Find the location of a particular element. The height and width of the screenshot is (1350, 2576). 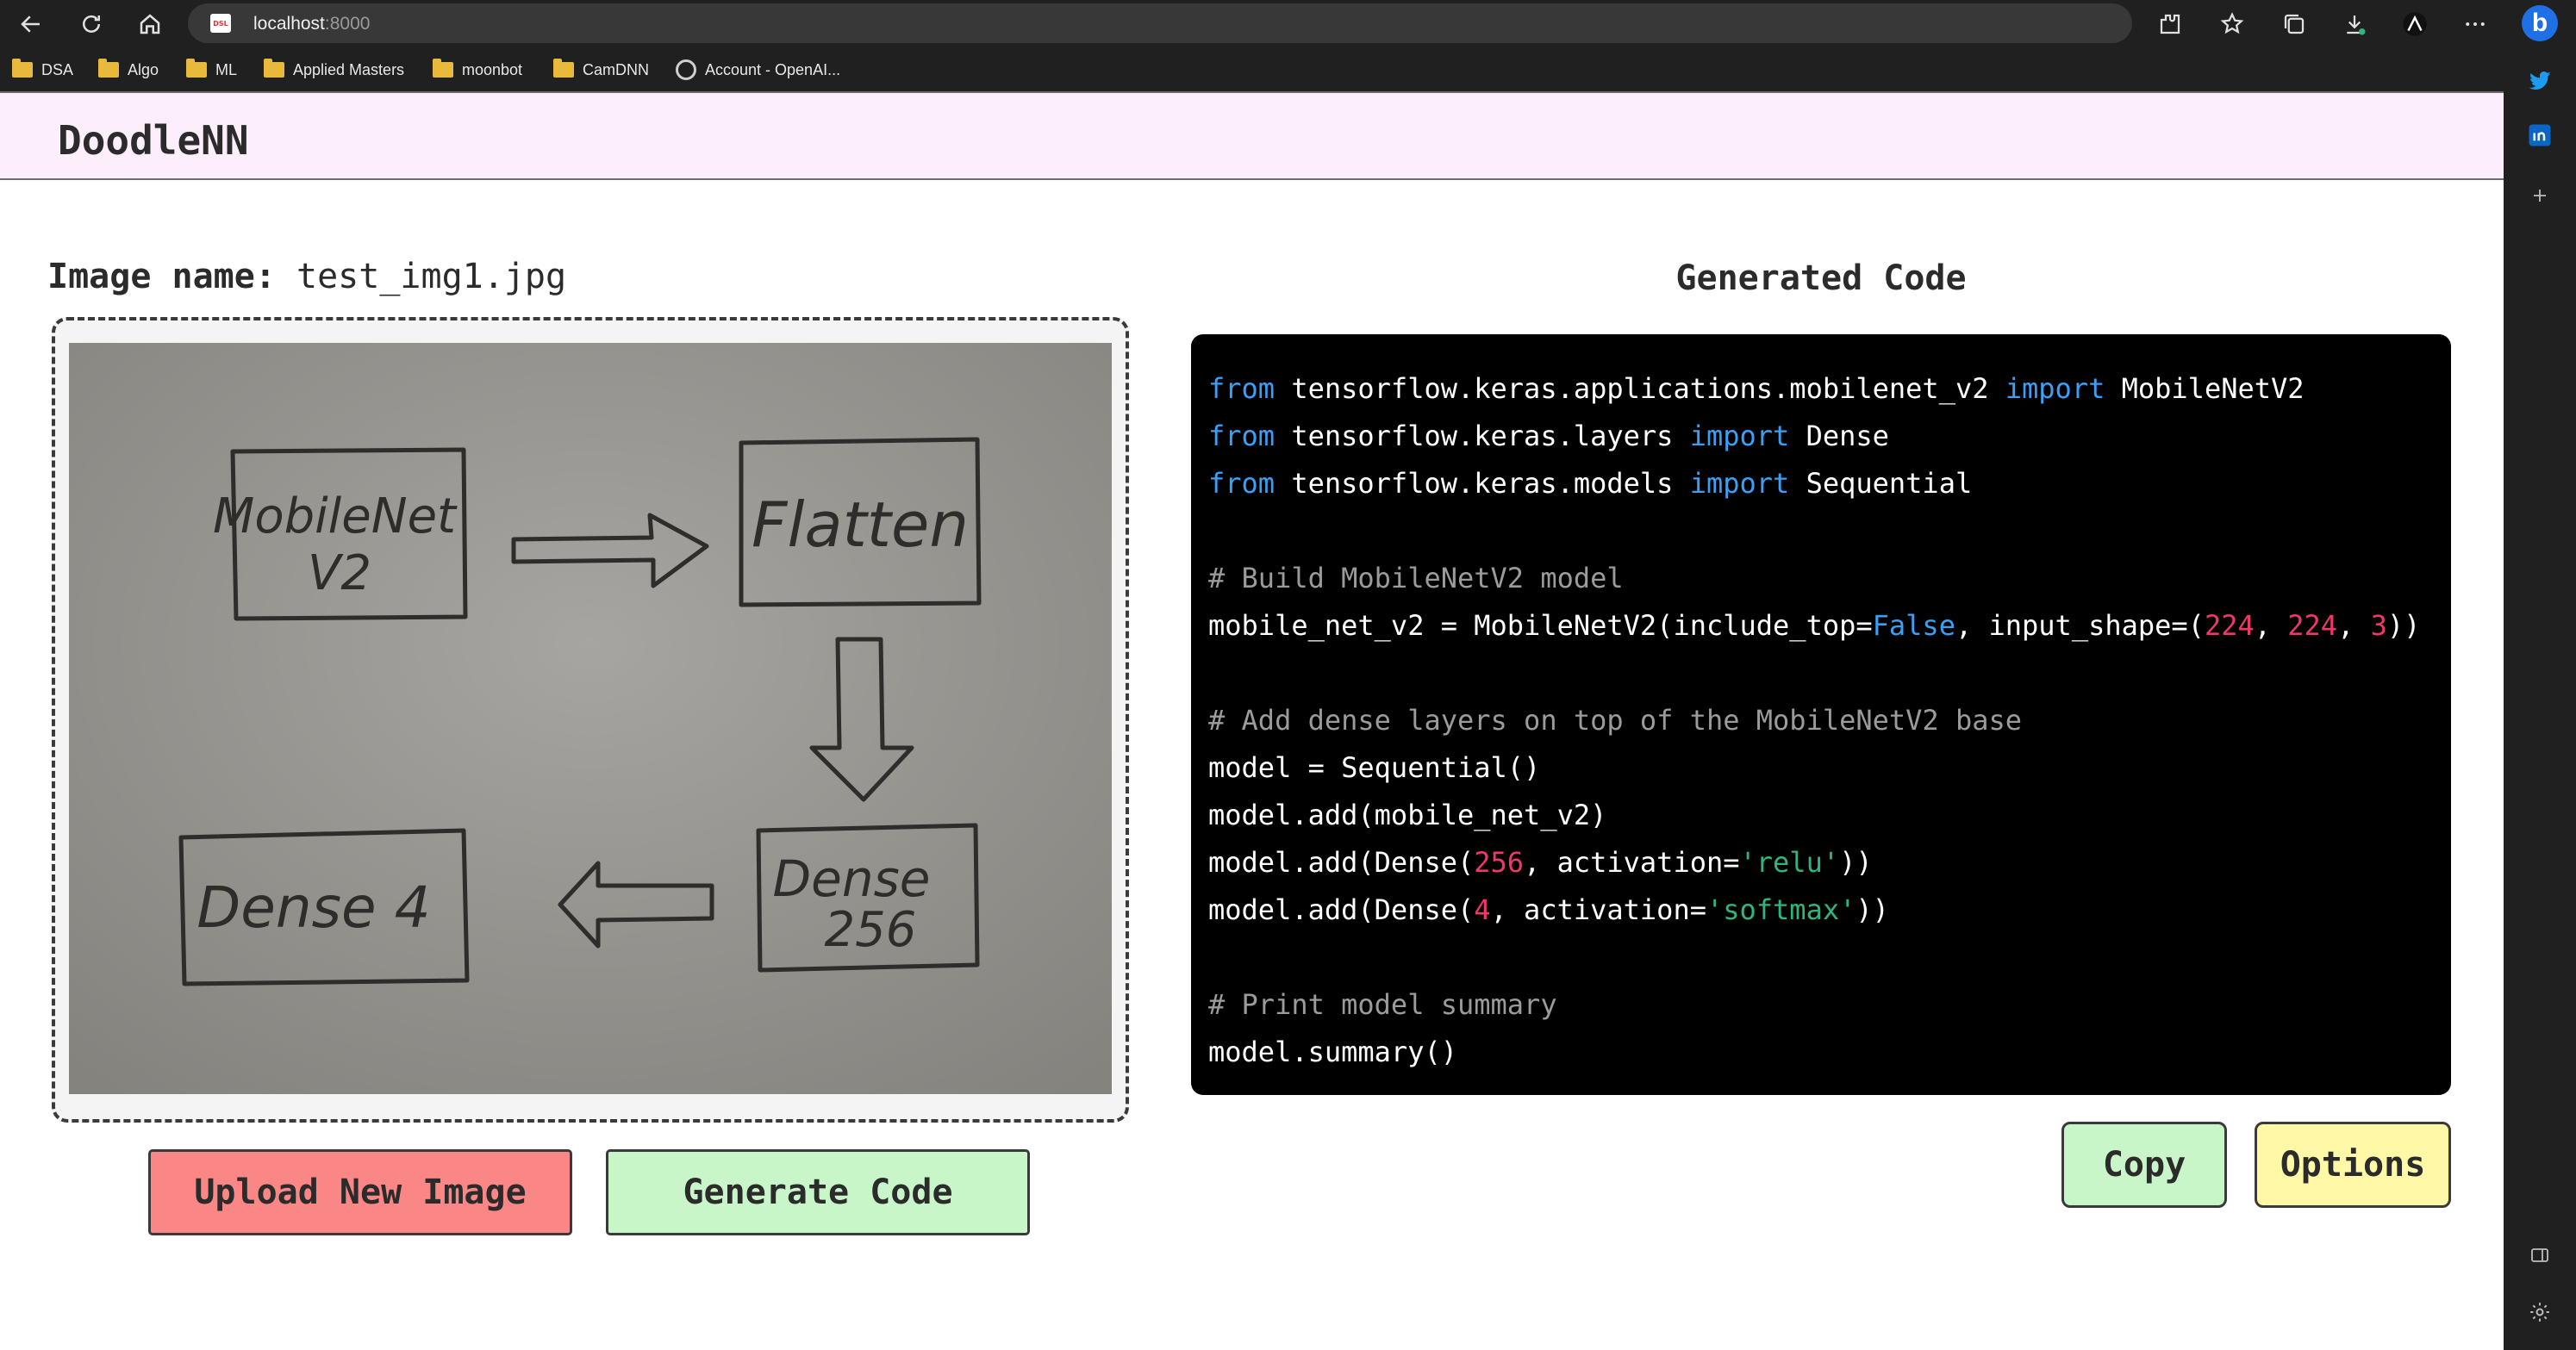

sketch-label-dense4: Dense 4 is located at coordinates (313, 907).